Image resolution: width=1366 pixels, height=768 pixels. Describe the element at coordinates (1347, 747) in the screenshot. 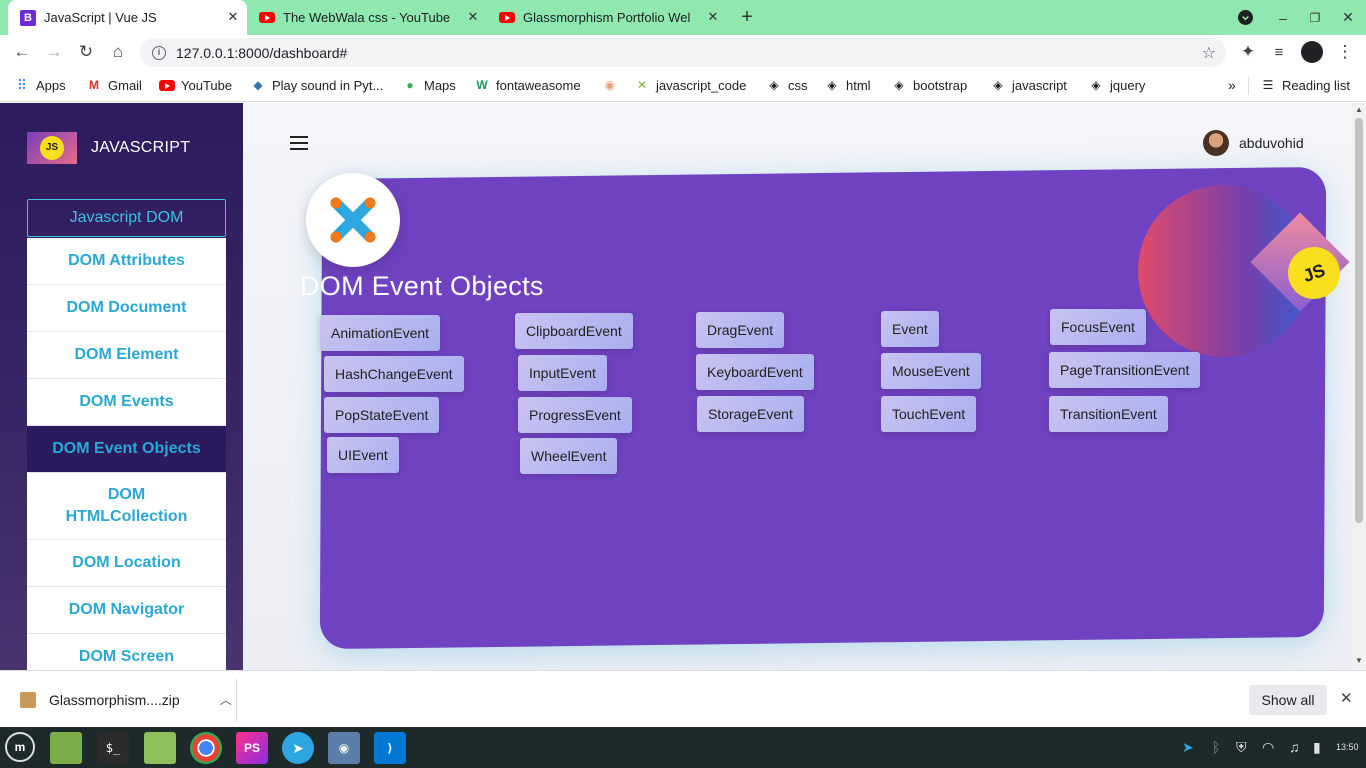

I see `clock: 13:50` at that location.